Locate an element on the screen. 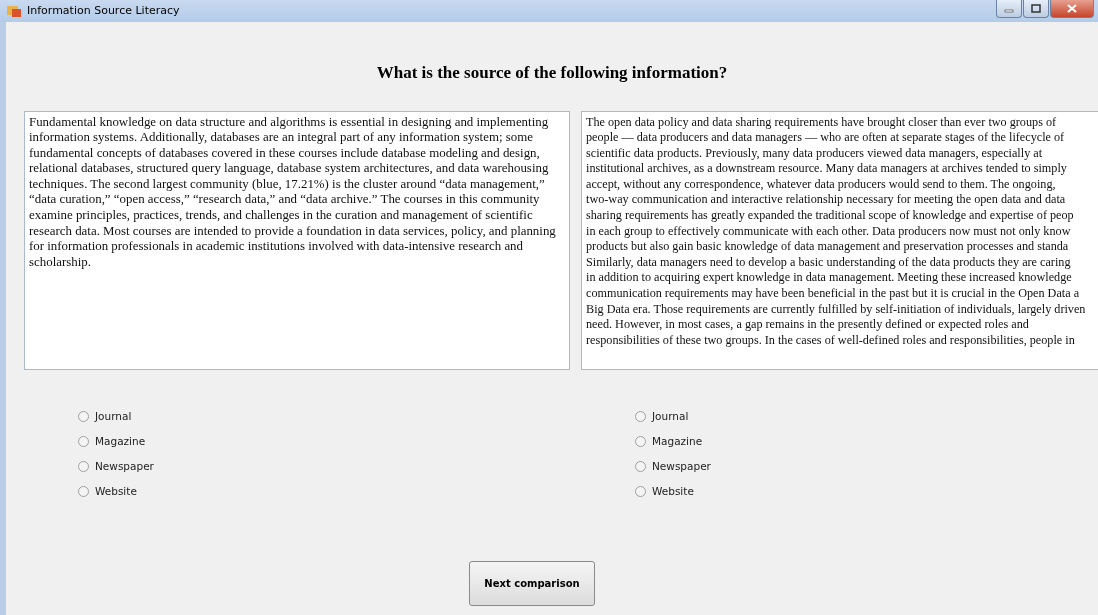  close-icon is located at coordinates (1072, 8).